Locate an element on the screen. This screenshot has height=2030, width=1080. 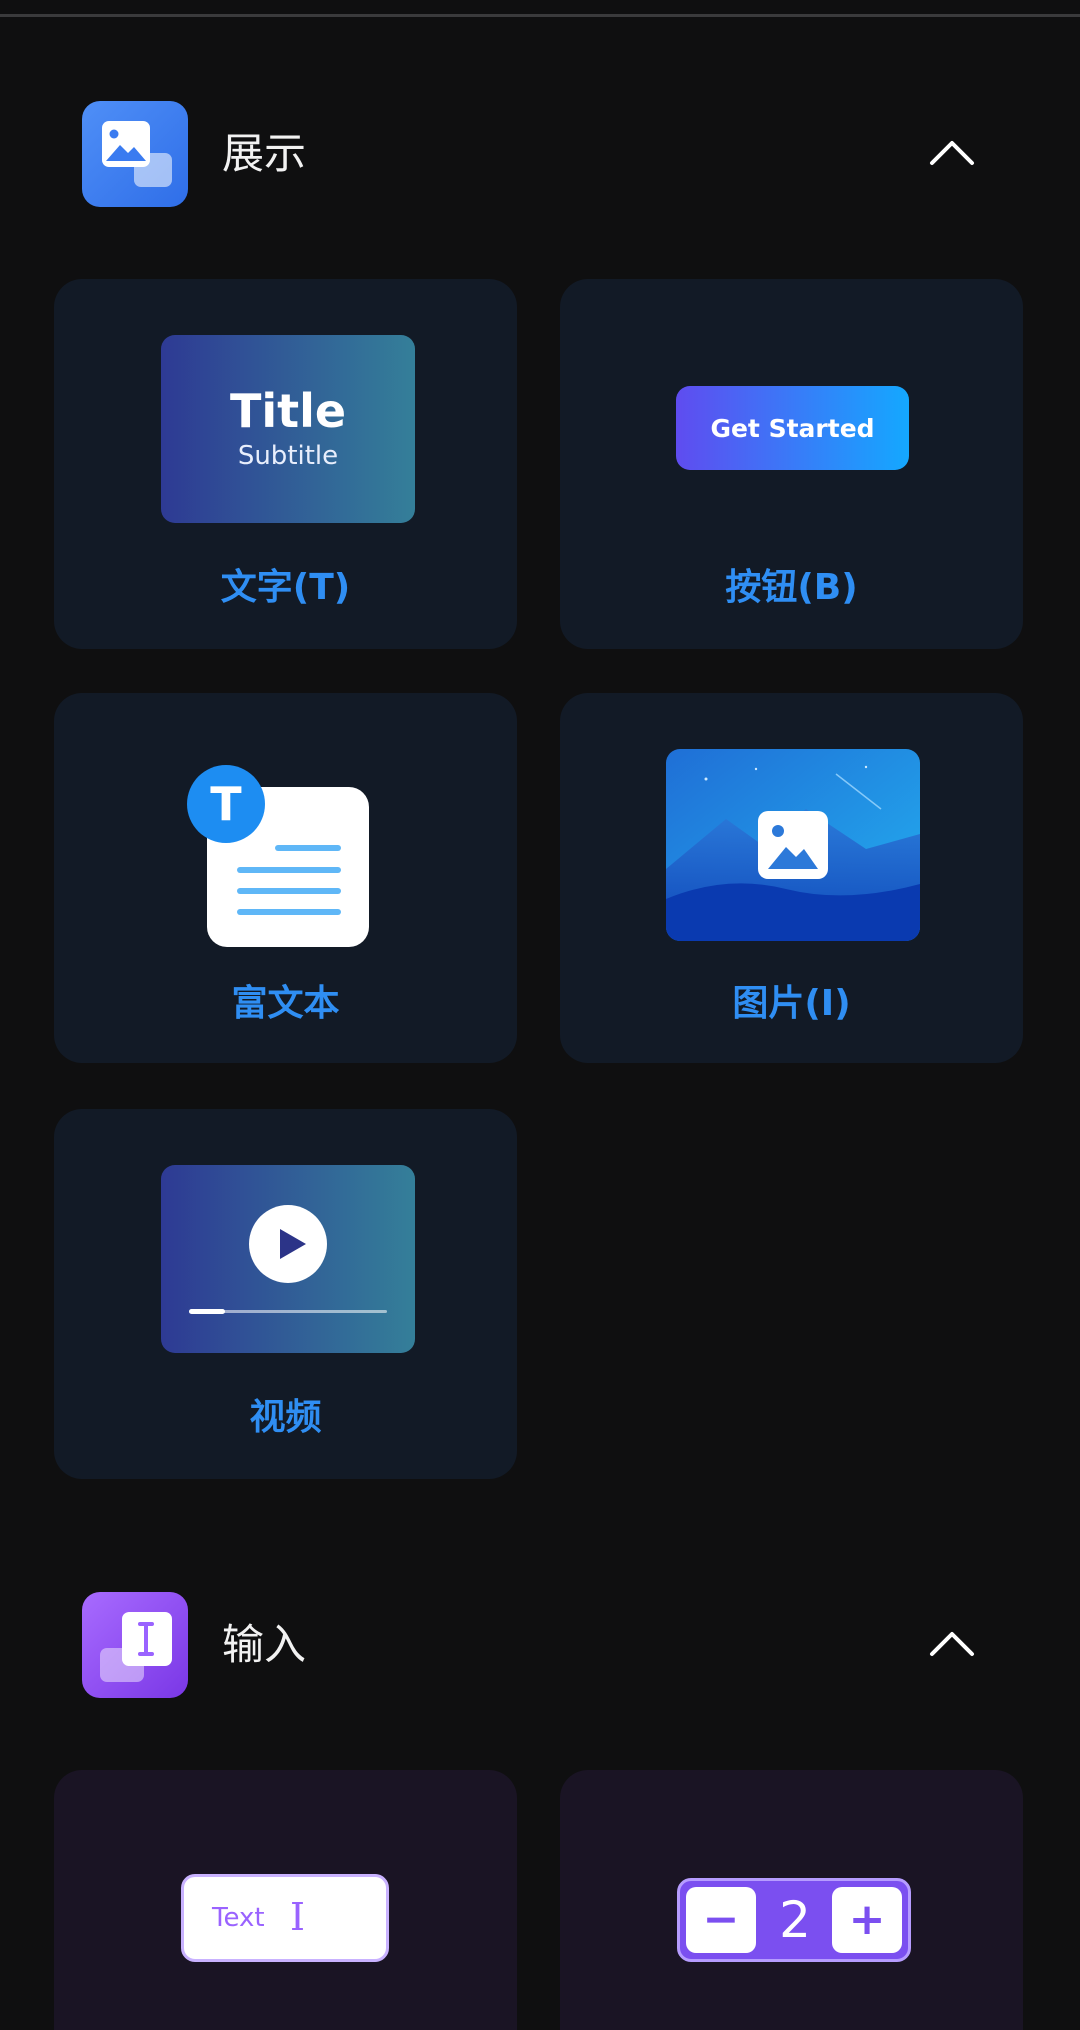
card-label: 按钮(B) is located at coordinates (791, 587).